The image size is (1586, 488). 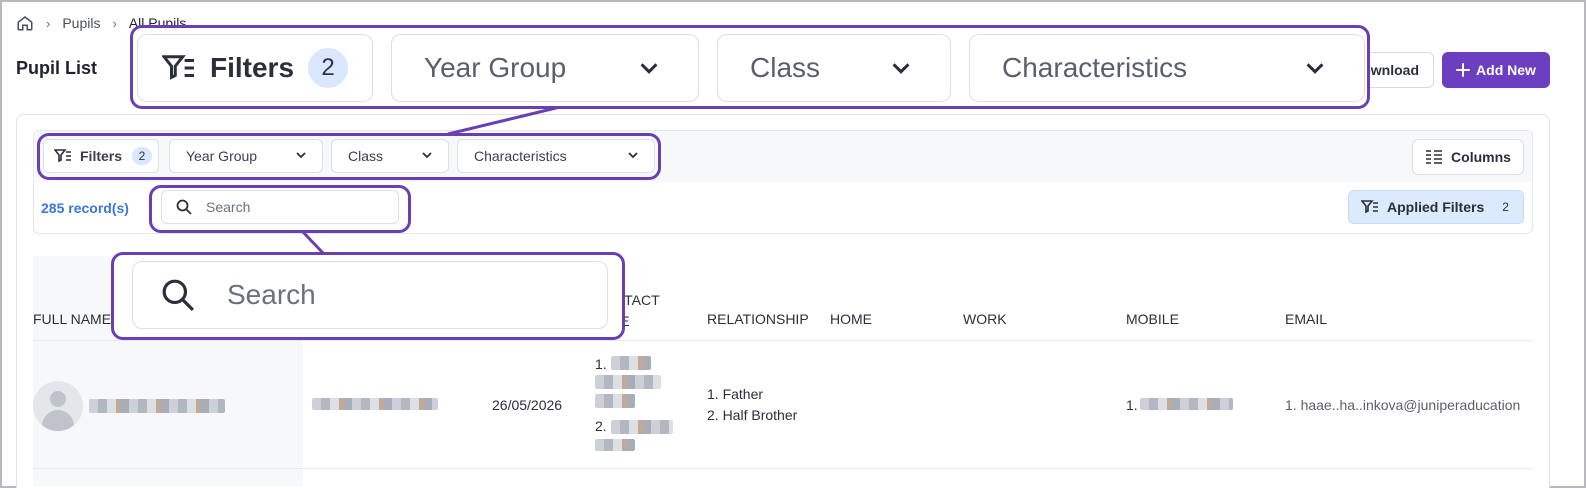 What do you see at coordinates (252, 67) in the screenshot?
I see `zoomed-filters-label: Filters` at bounding box center [252, 67].